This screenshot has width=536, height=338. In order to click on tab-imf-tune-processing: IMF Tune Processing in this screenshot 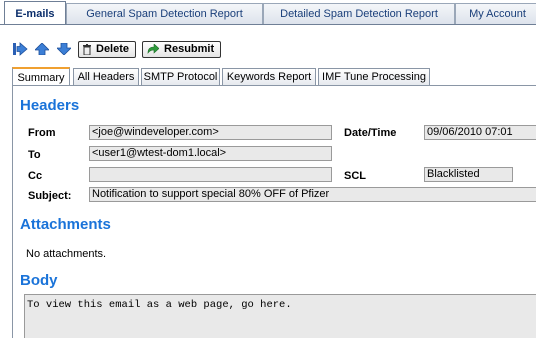, I will do `click(374, 76)`.